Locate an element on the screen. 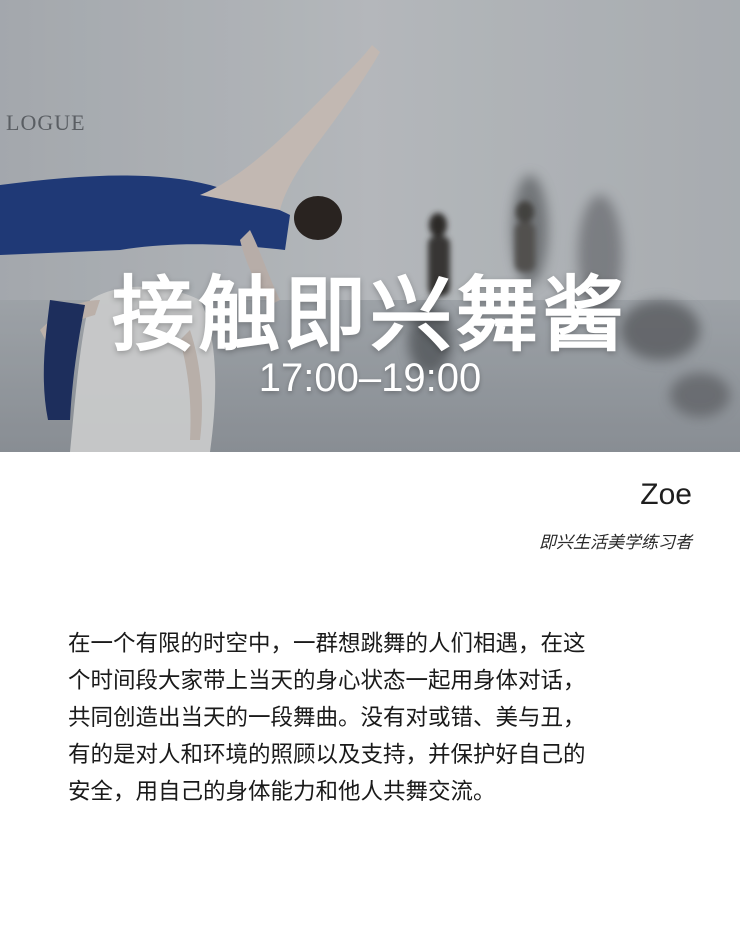 Image resolution: width=740 pixels, height=938 pixels. background-sign-text: LOGUE is located at coordinates (46, 122).